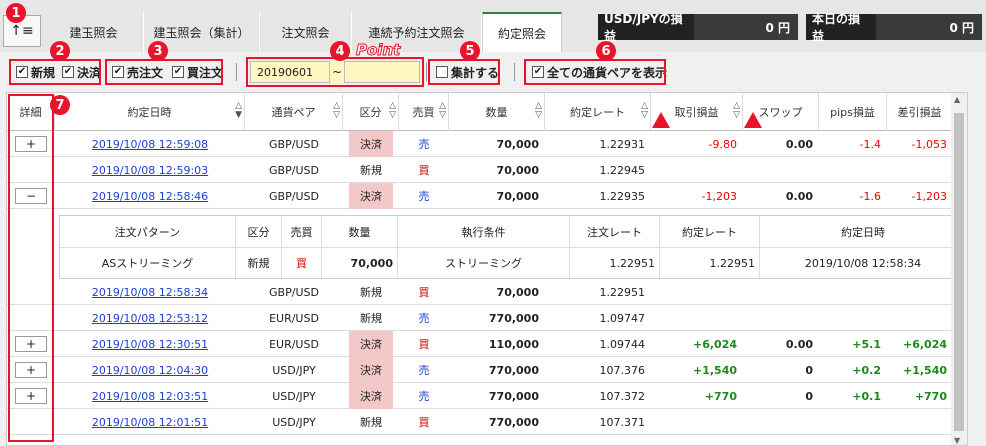 The image size is (986, 446). I want to click on aggregate-checkbox: 集計する, so click(467, 72).